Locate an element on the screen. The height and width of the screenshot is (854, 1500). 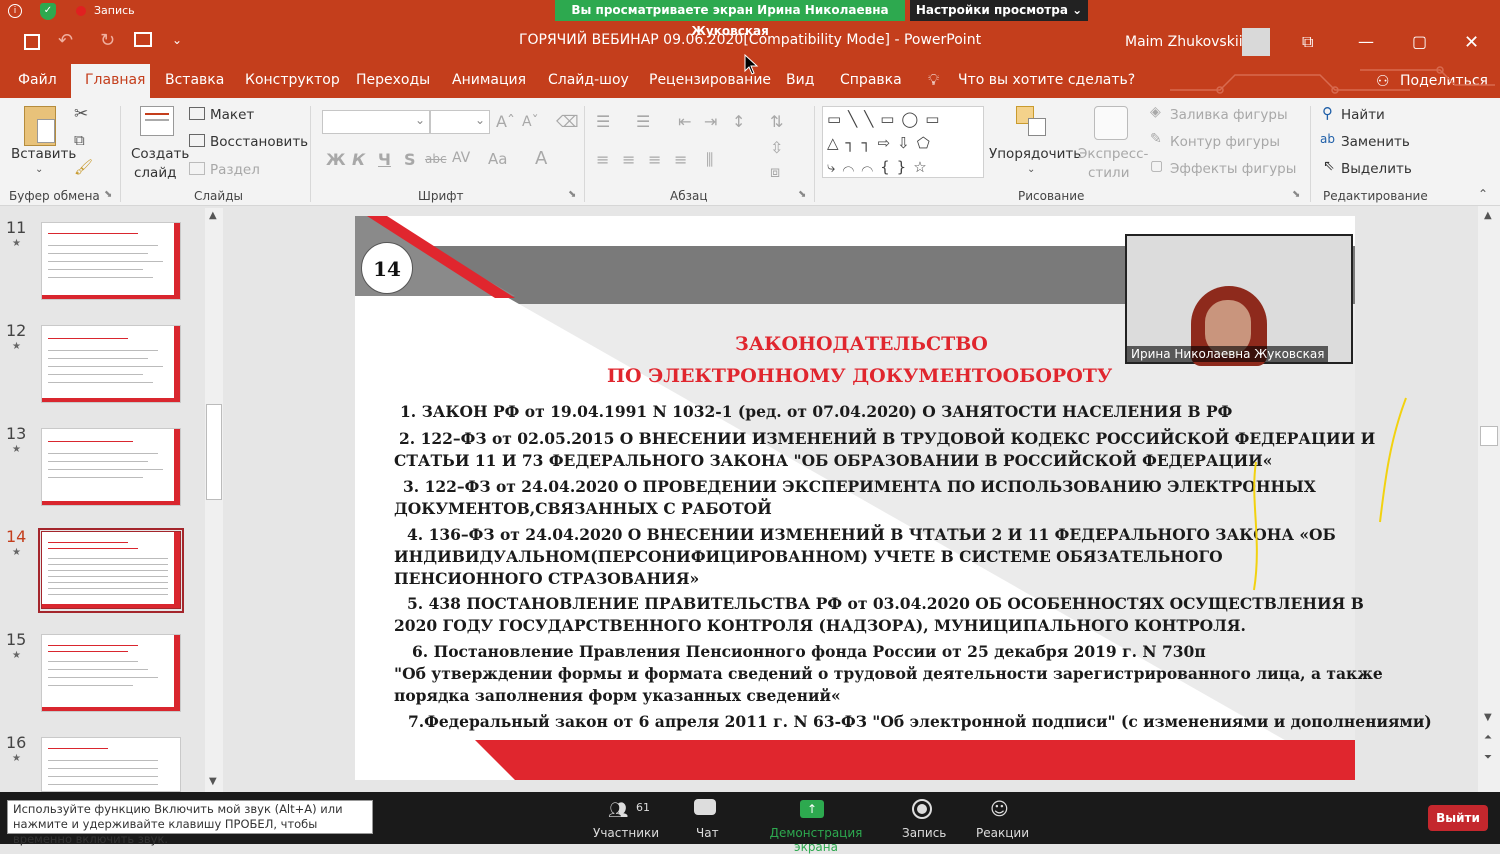
quick-styles-button-line2: стили is located at coordinates (1108, 173).